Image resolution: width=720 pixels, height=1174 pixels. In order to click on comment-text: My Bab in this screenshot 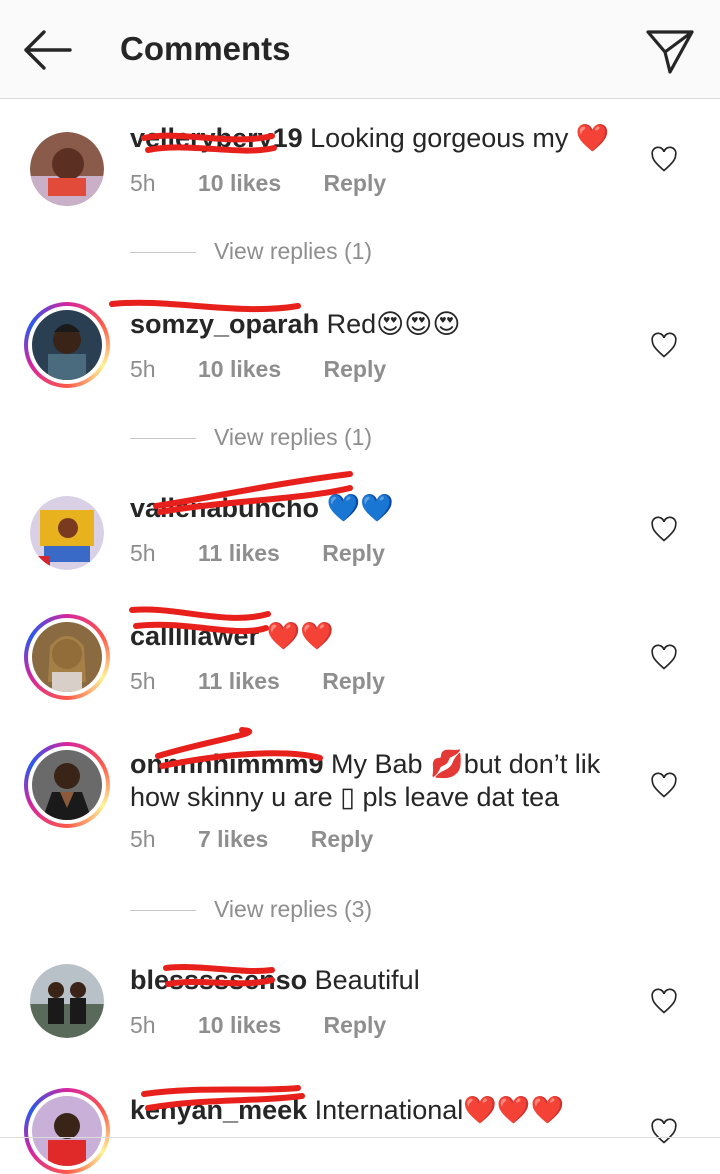, I will do `click(377, 764)`.